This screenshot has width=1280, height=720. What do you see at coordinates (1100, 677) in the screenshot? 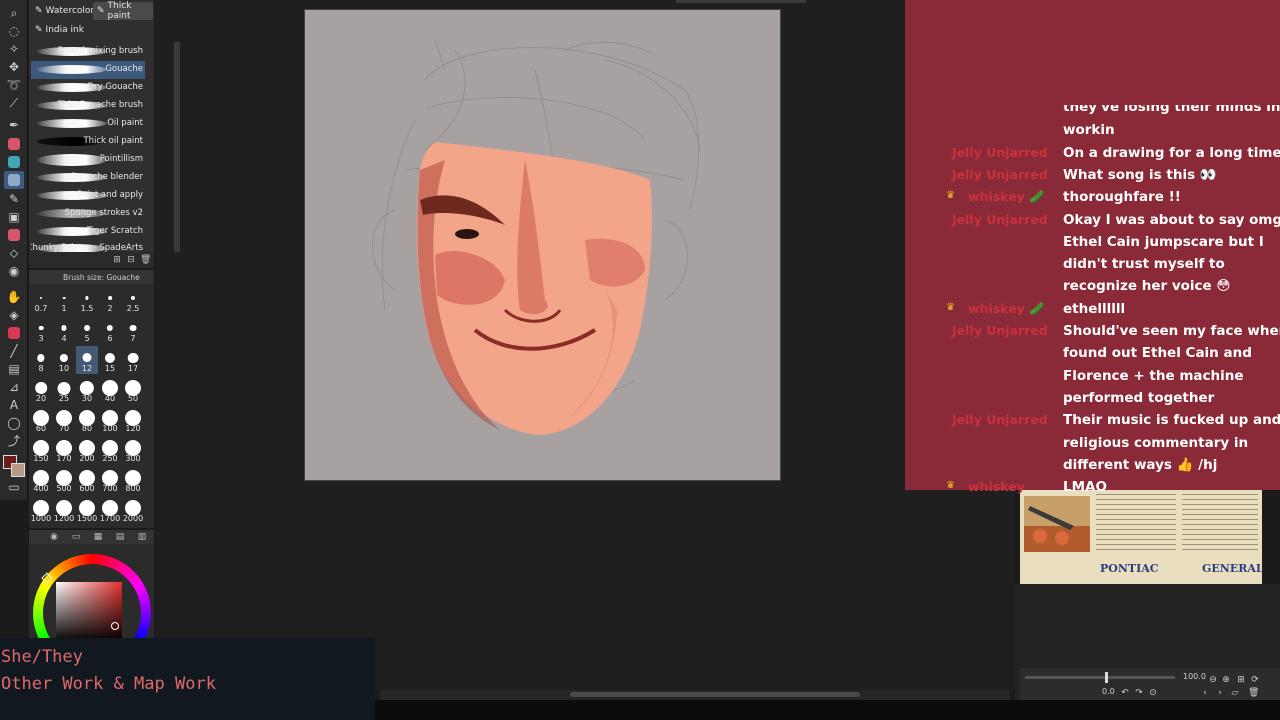
I see `zoom-slider` at bounding box center [1100, 677].